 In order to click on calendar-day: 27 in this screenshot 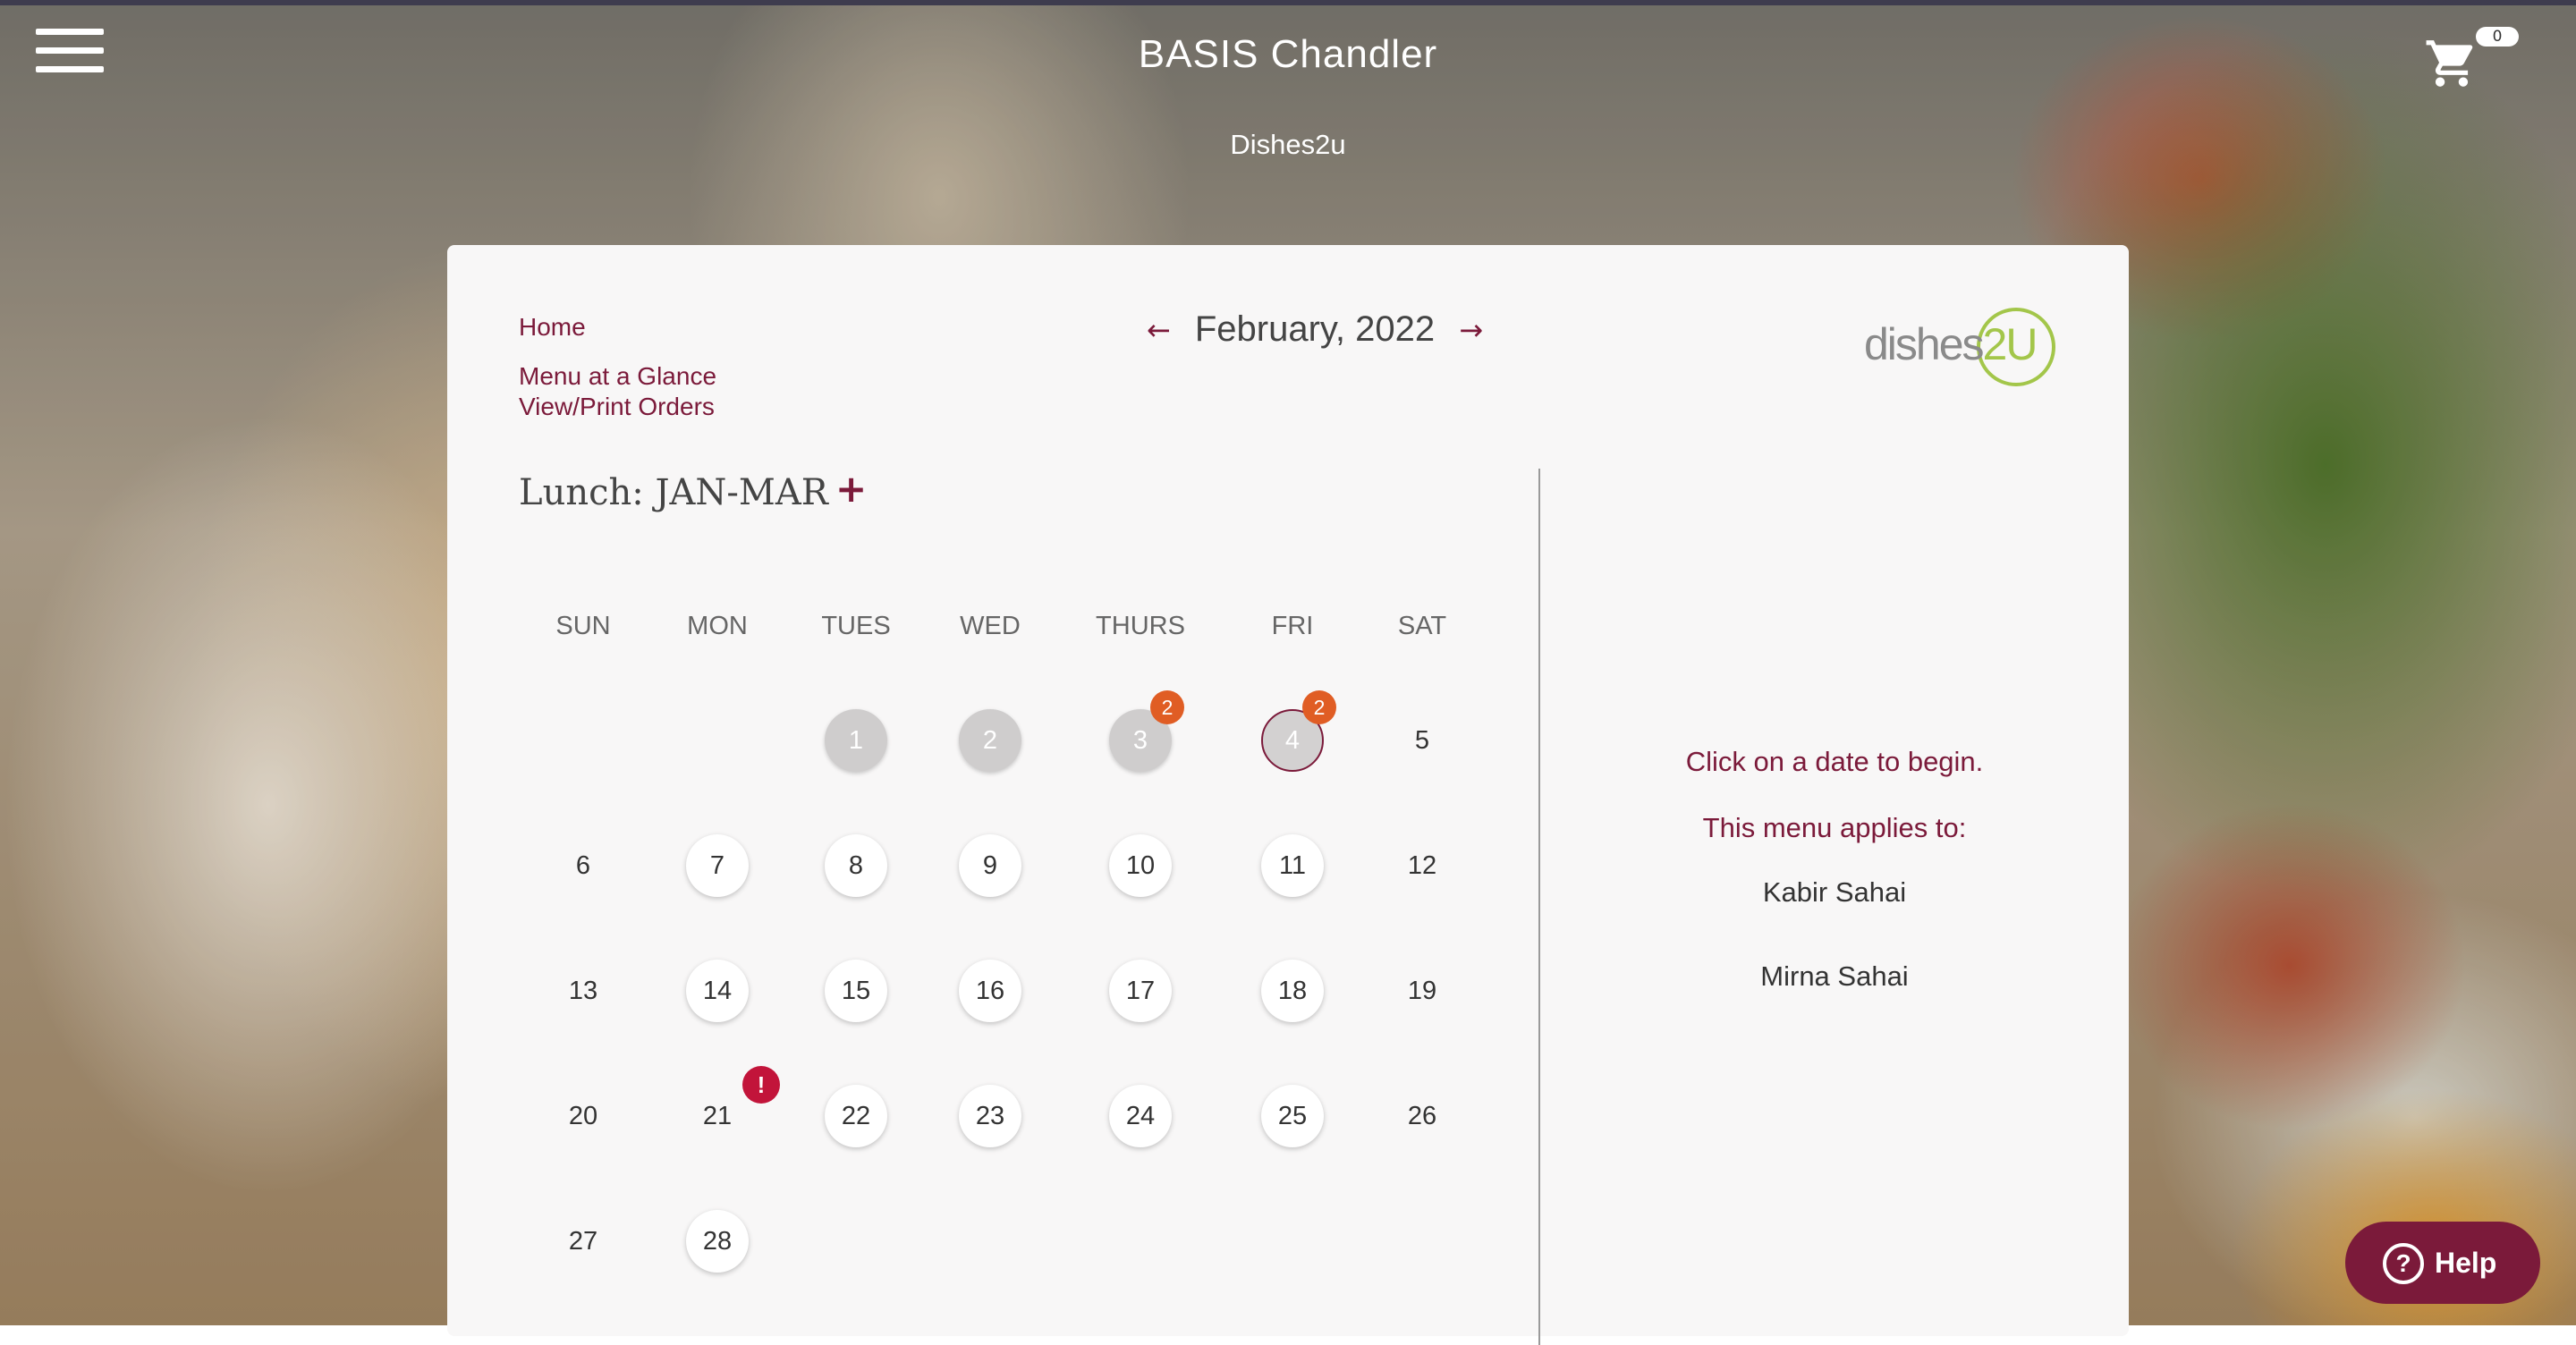, I will do `click(583, 1241)`.